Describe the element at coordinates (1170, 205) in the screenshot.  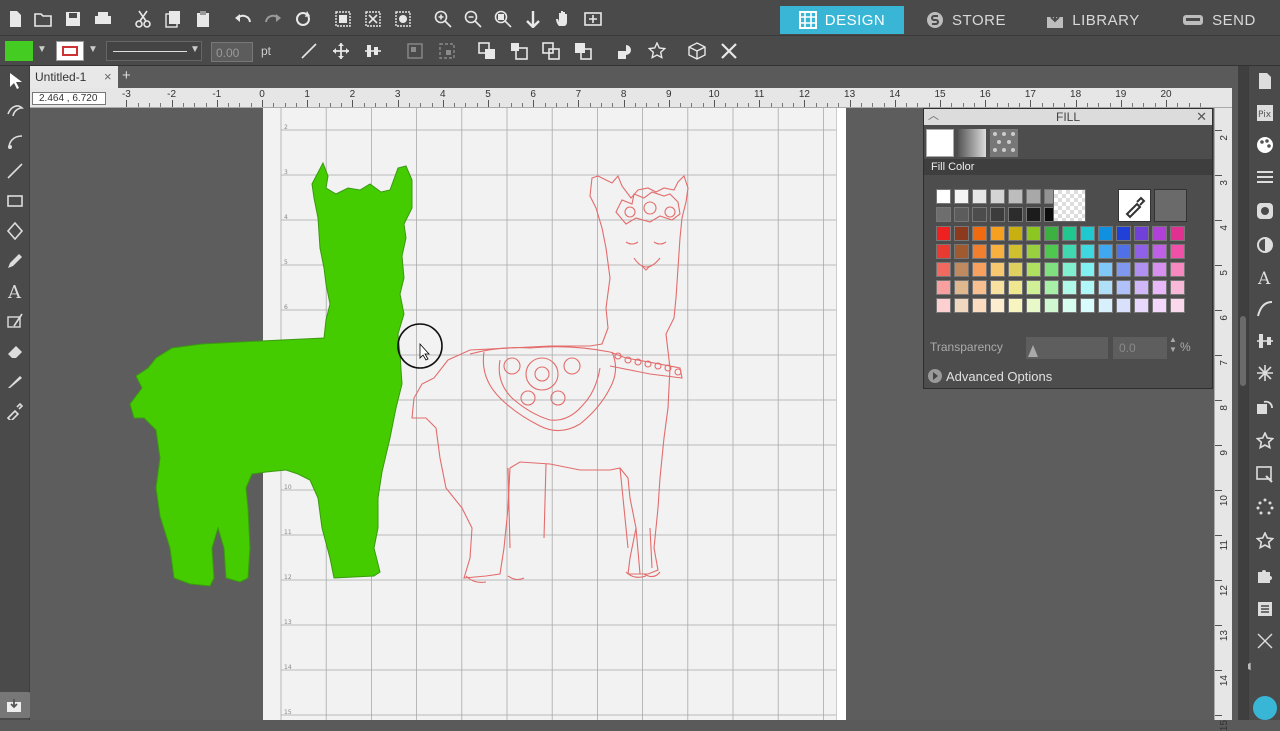
I see `more-colors-swatch` at that location.